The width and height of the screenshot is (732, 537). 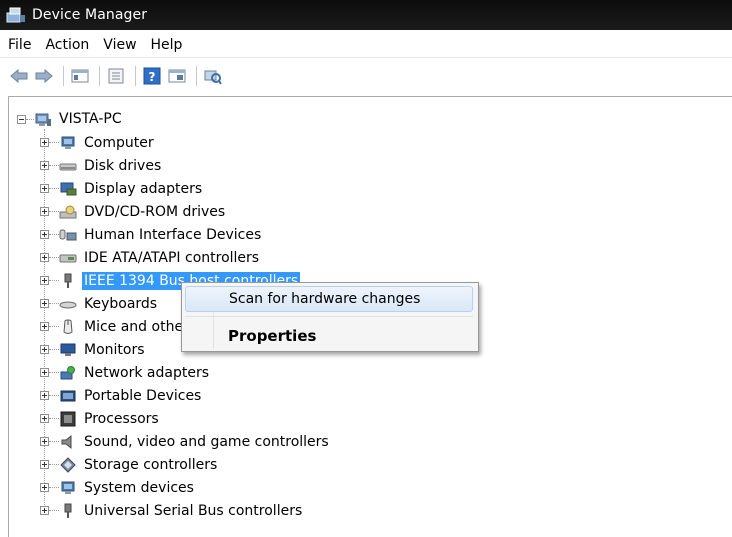 I want to click on menu-file: File, so click(x=19, y=45).